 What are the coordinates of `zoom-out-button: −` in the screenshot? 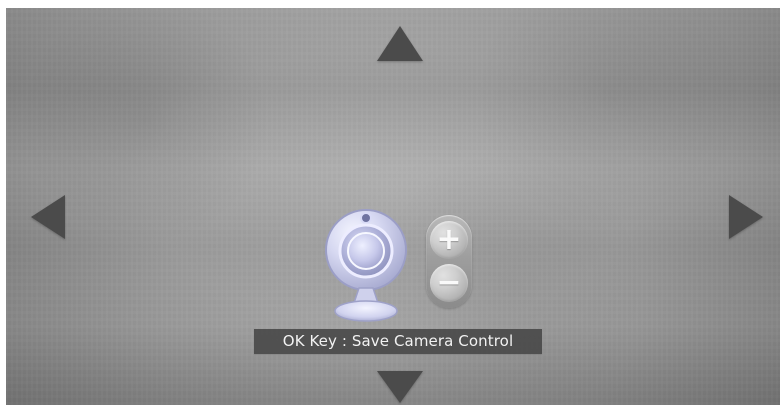 It's located at (449, 283).